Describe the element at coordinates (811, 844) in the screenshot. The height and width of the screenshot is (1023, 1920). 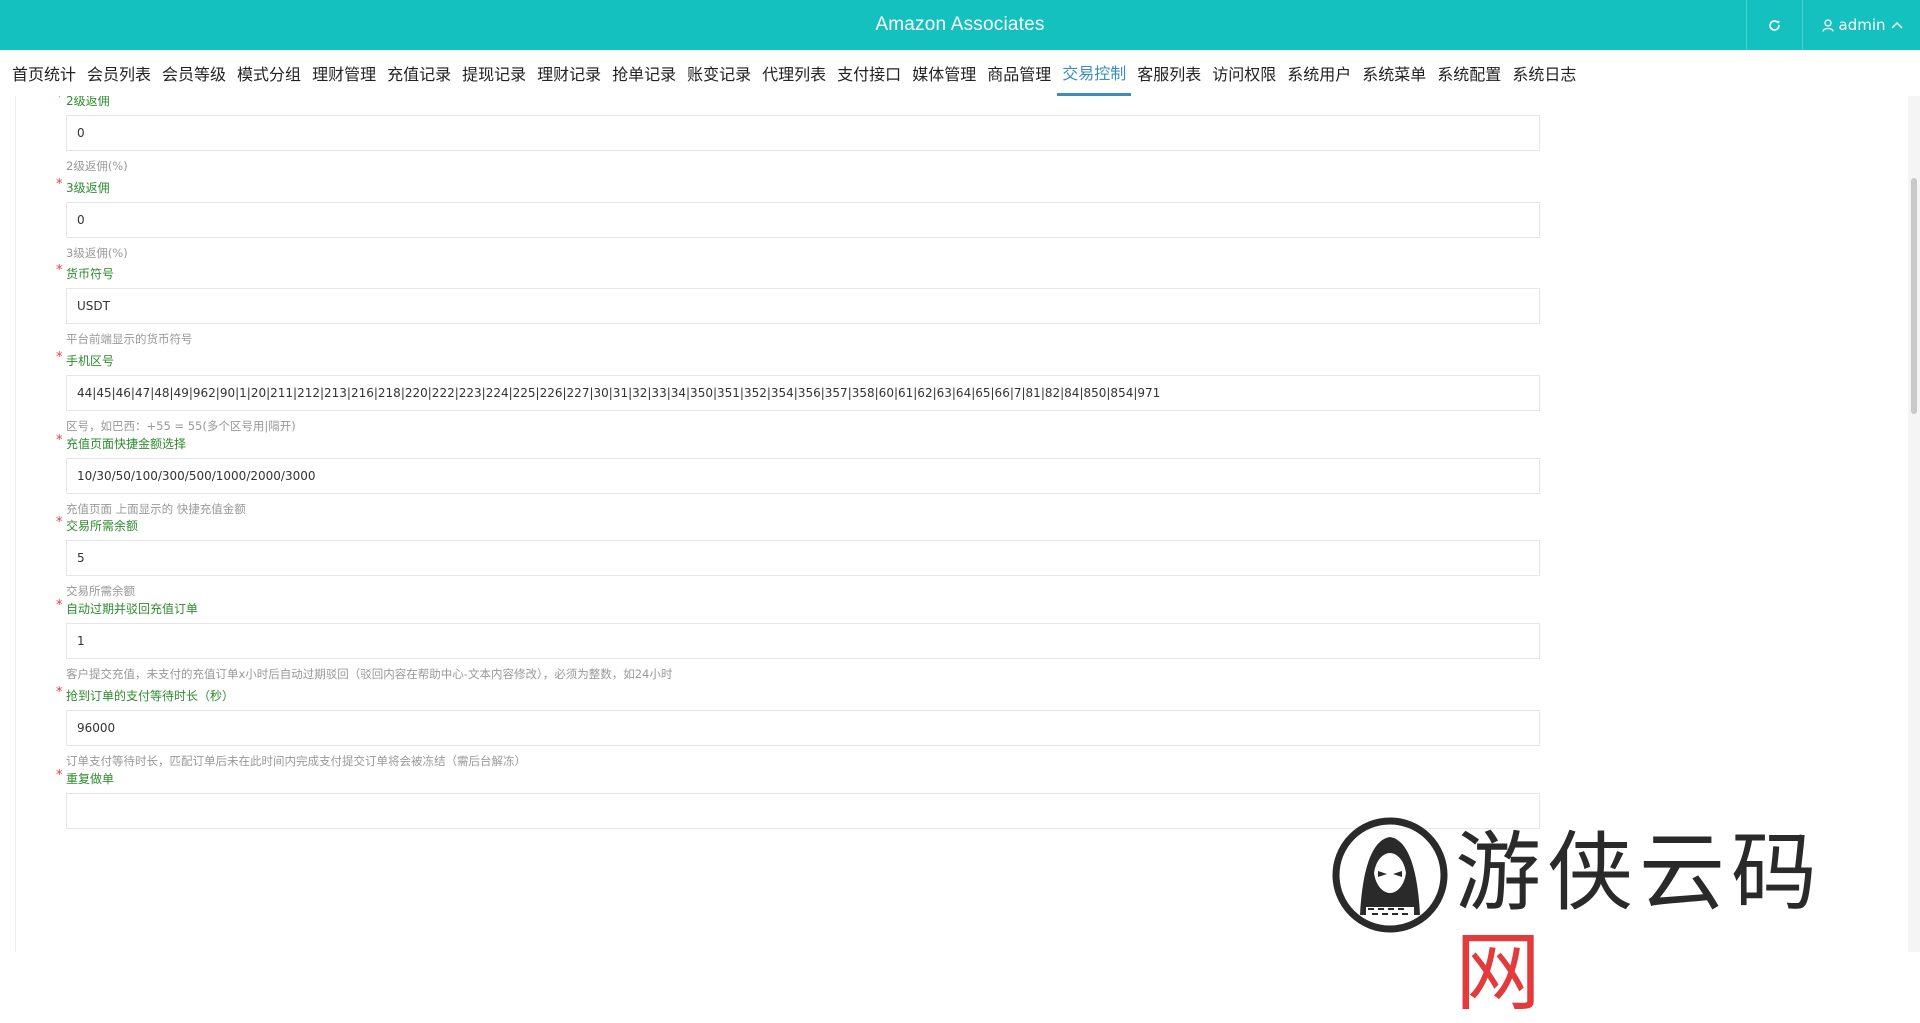
I see `field-help-text` at that location.